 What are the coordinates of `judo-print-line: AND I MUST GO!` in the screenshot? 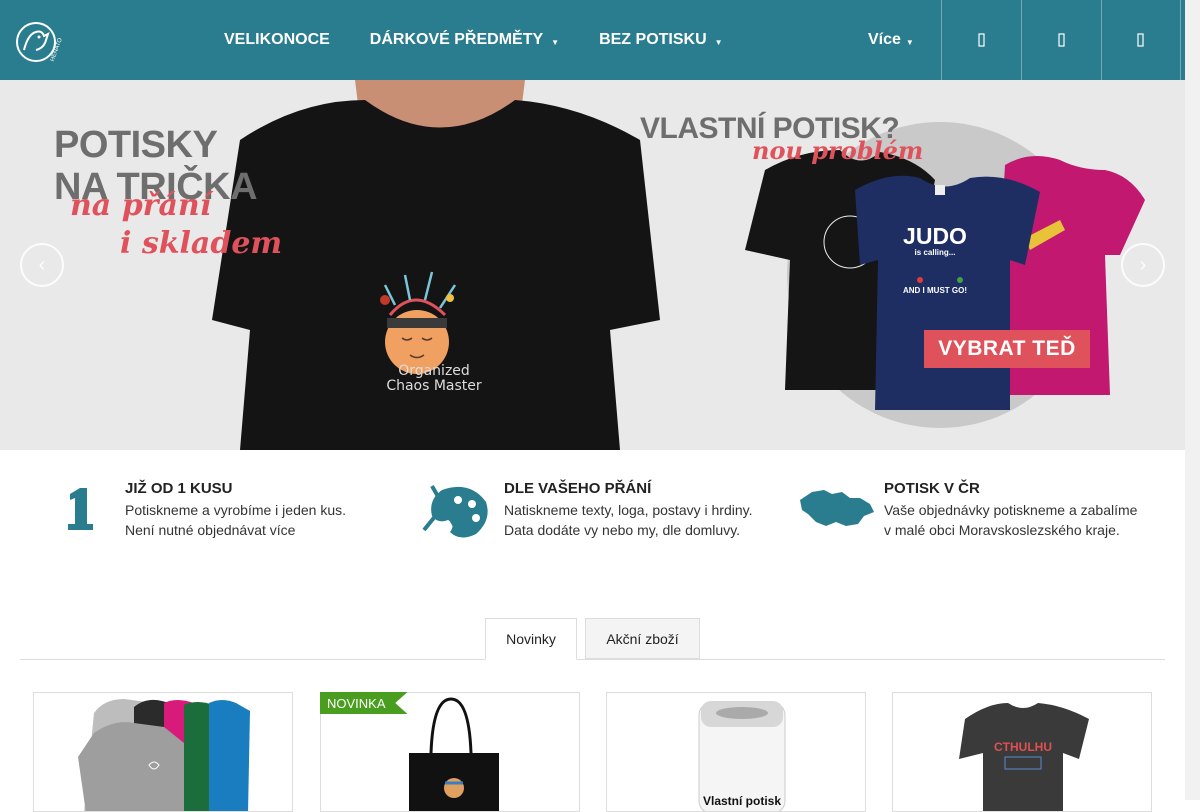 It's located at (935, 290).